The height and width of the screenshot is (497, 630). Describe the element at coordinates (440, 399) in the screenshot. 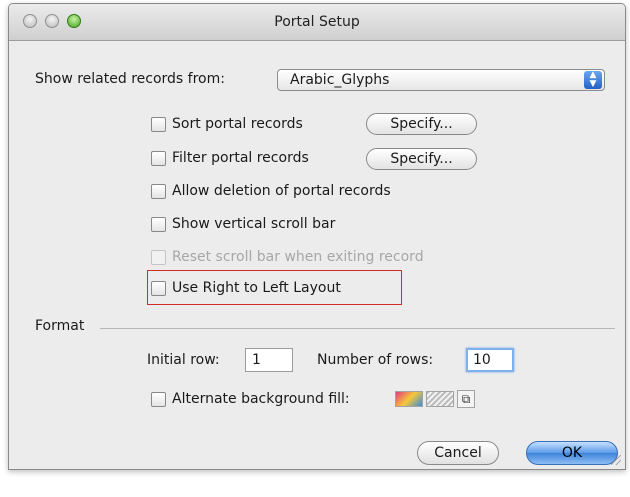

I see `fill-pattern-swatch-icon` at that location.